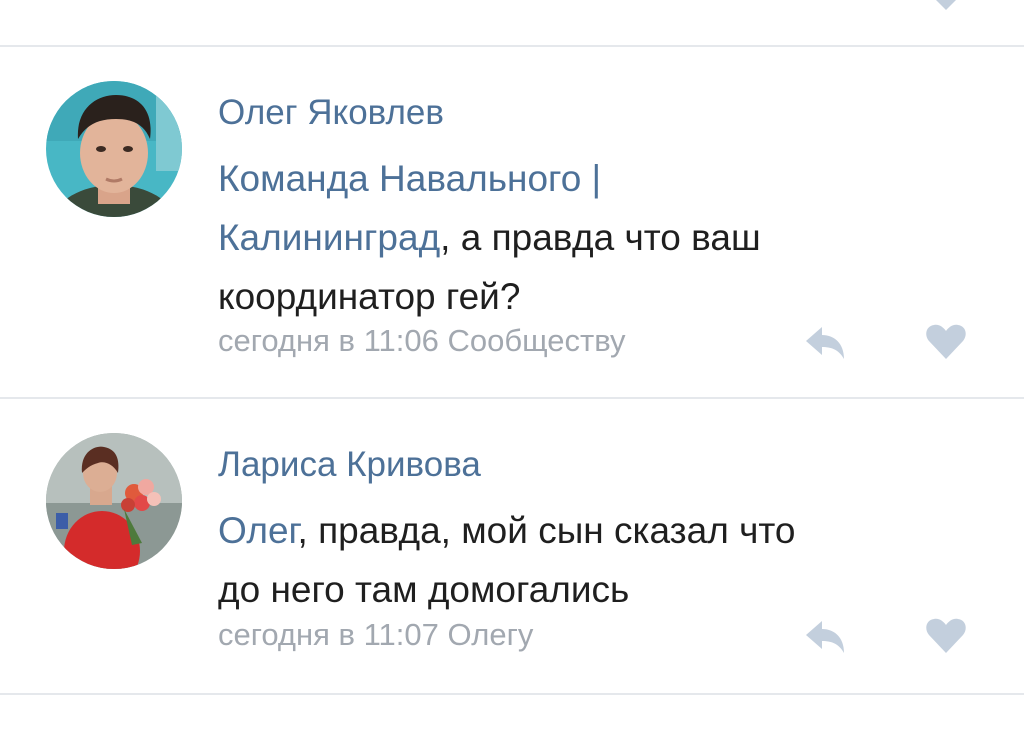 The width and height of the screenshot is (1024, 736). I want to click on comment-timestamp: сегодня в 11:07, so click(328, 634).